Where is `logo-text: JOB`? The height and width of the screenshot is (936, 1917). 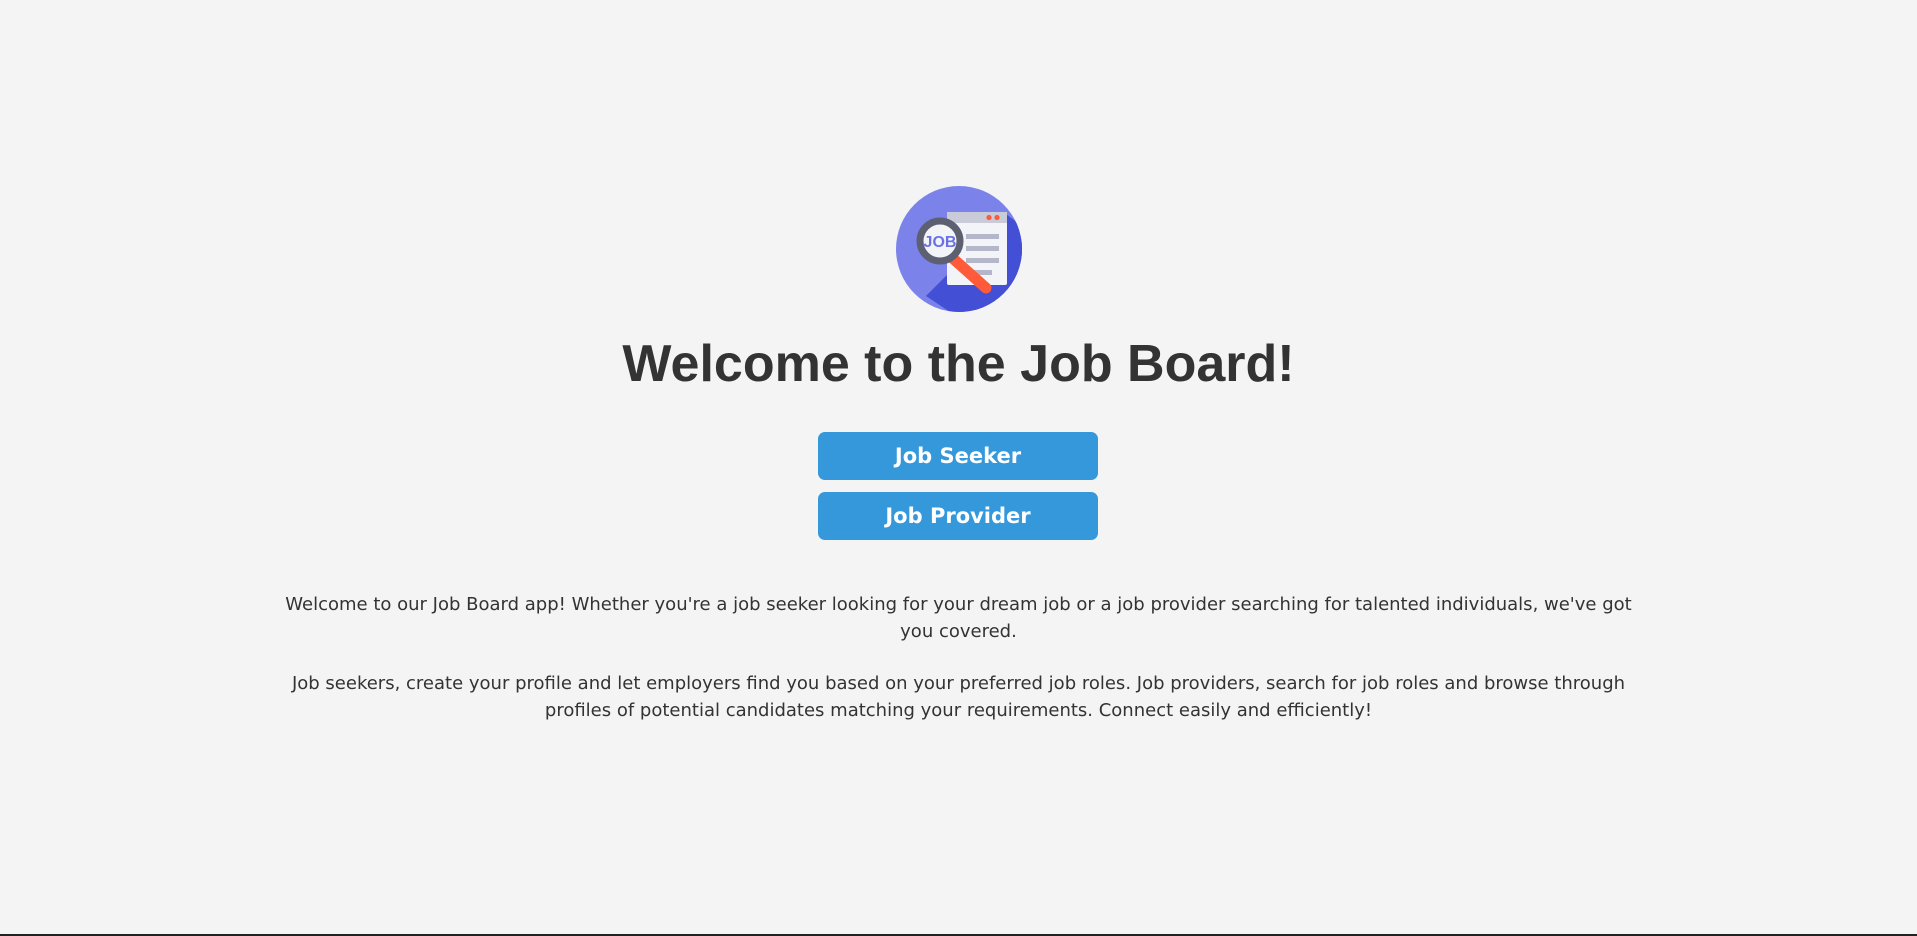
logo-text: JOB is located at coordinates (940, 242).